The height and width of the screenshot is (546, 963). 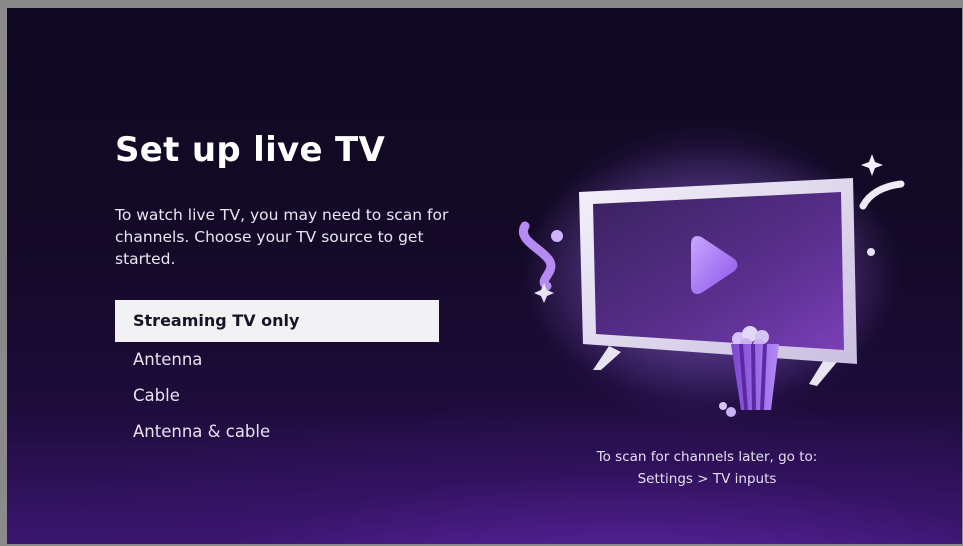 I want to click on option-cable: Cable, so click(x=277, y=396).